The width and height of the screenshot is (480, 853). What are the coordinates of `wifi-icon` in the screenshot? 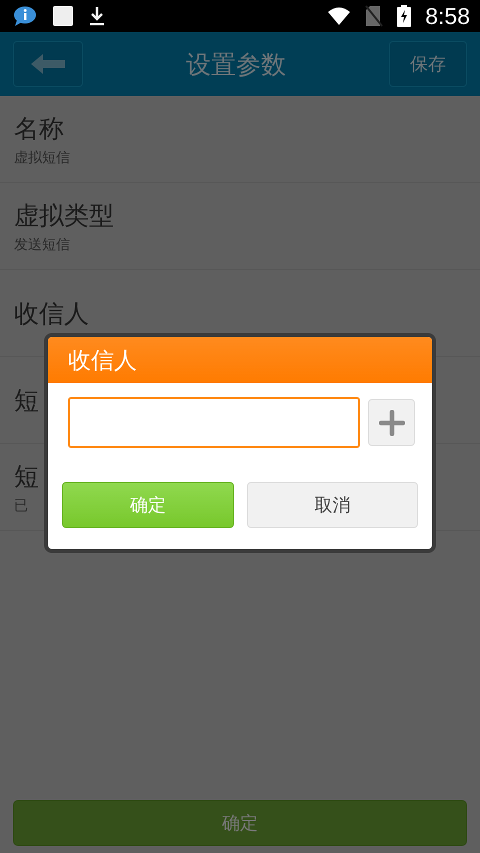 It's located at (339, 16).